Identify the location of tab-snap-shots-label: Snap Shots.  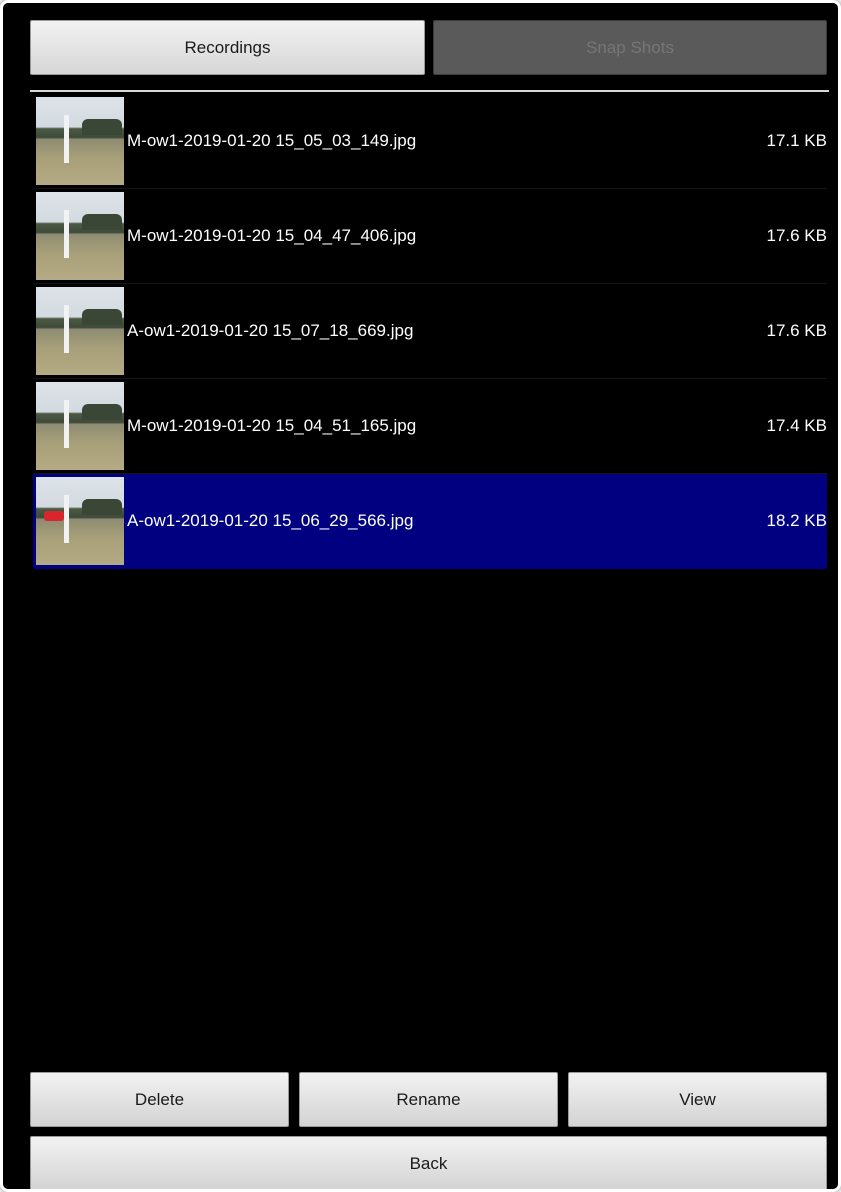
(630, 47).